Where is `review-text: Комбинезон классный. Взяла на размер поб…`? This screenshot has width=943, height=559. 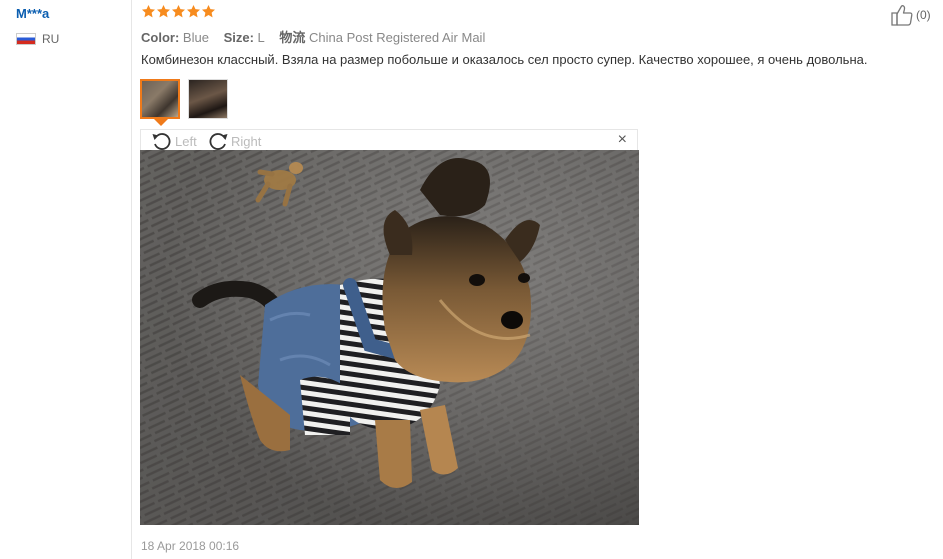
review-text: Комбинезон классный. Взяла на размер поб… is located at coordinates (504, 59).